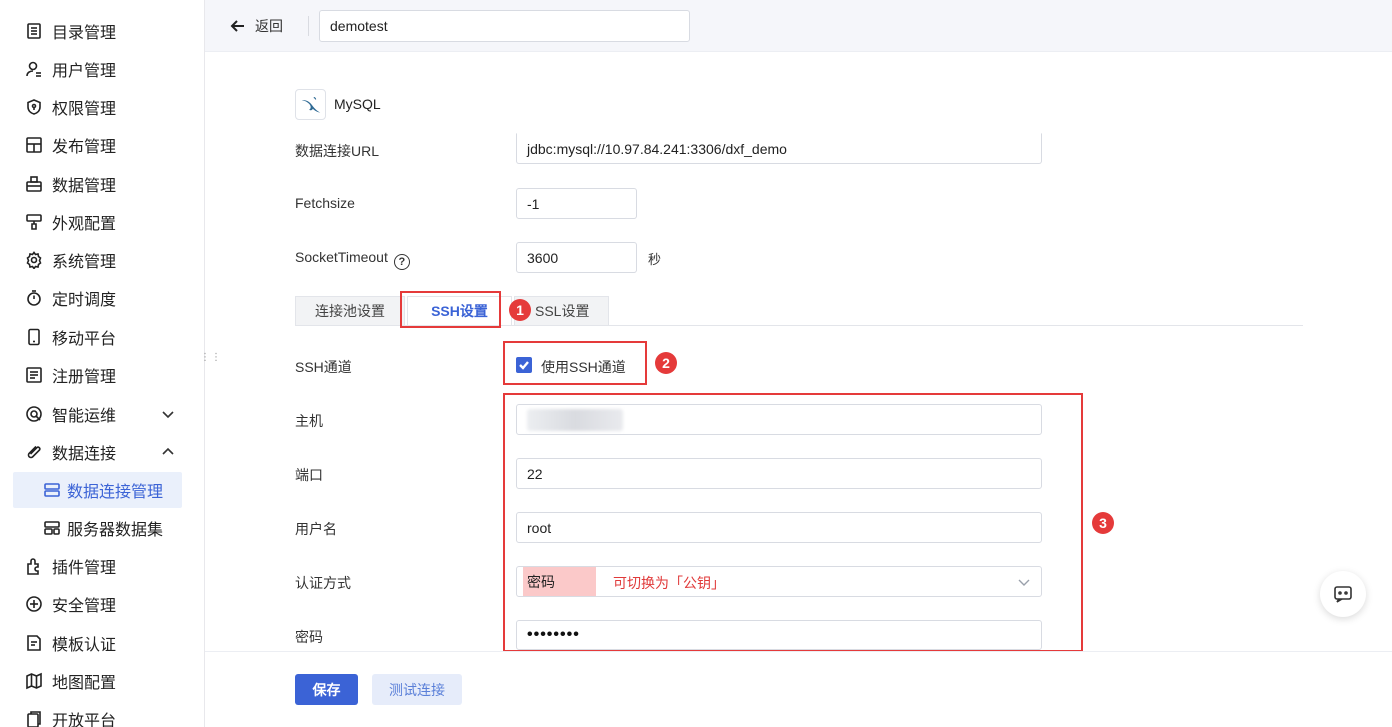 This screenshot has height=727, width=1392. What do you see at coordinates (168, 452) in the screenshot?
I see `chevron-up-icon` at bounding box center [168, 452].